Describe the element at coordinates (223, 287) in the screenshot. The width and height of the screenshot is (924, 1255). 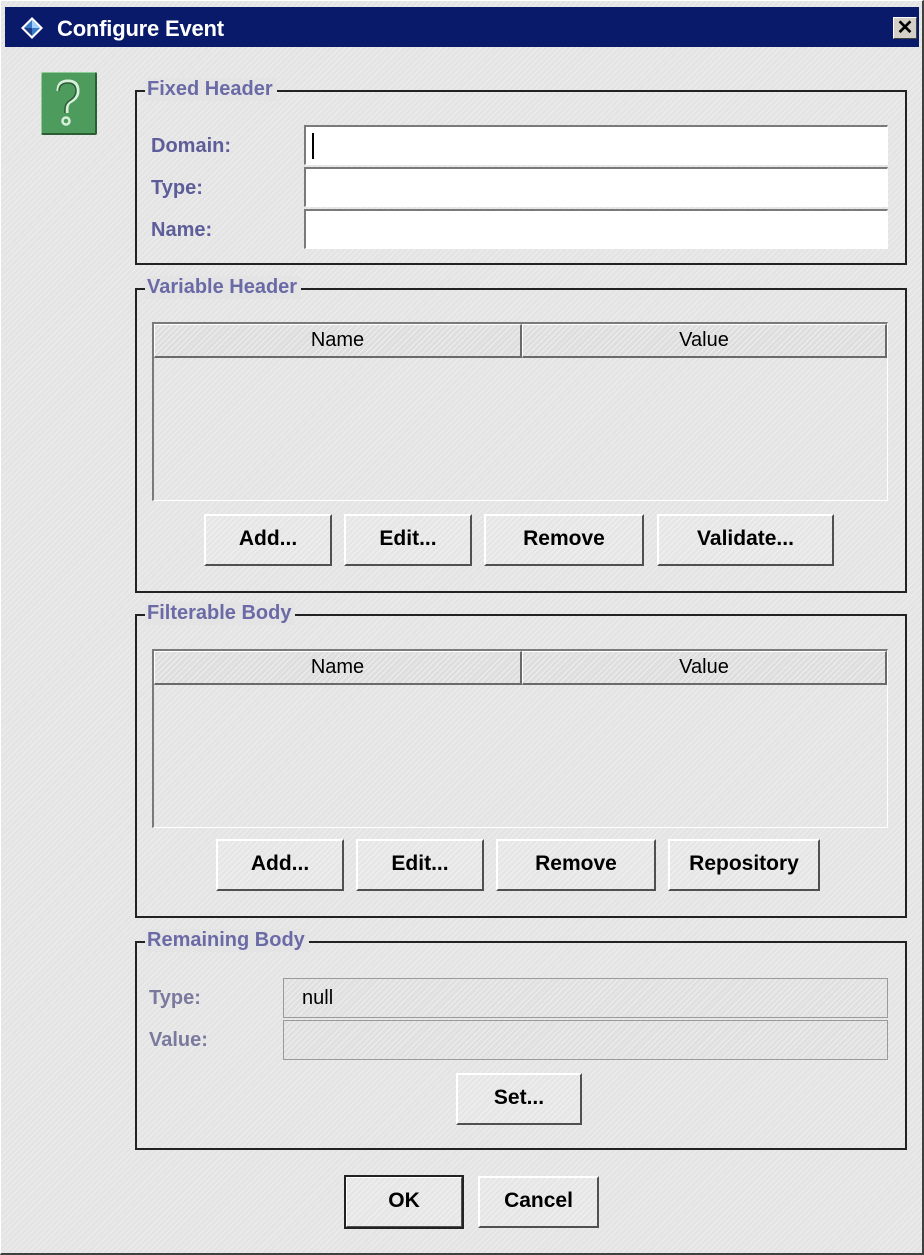
I see `variable-header-legend: Variable Header` at that location.